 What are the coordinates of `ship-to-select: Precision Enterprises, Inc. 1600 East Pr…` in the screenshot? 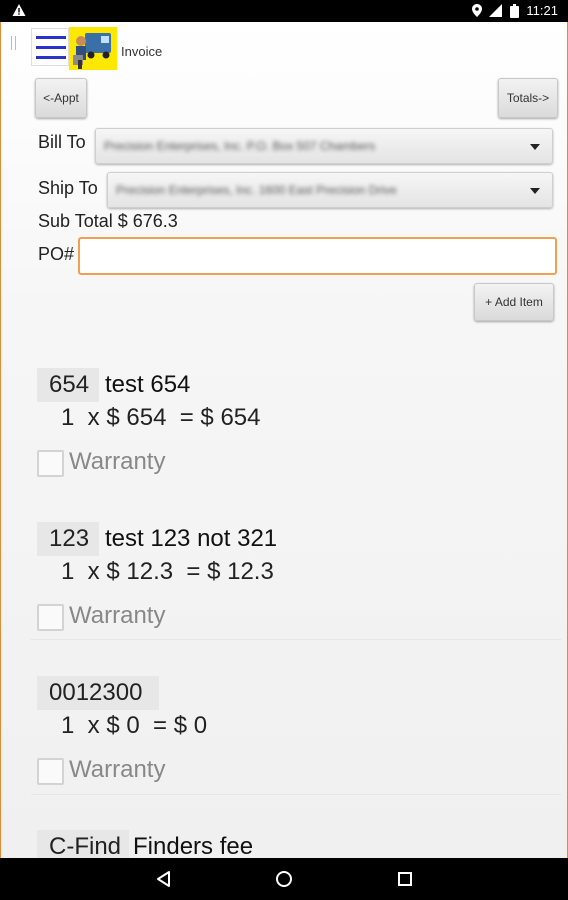 It's located at (330, 190).